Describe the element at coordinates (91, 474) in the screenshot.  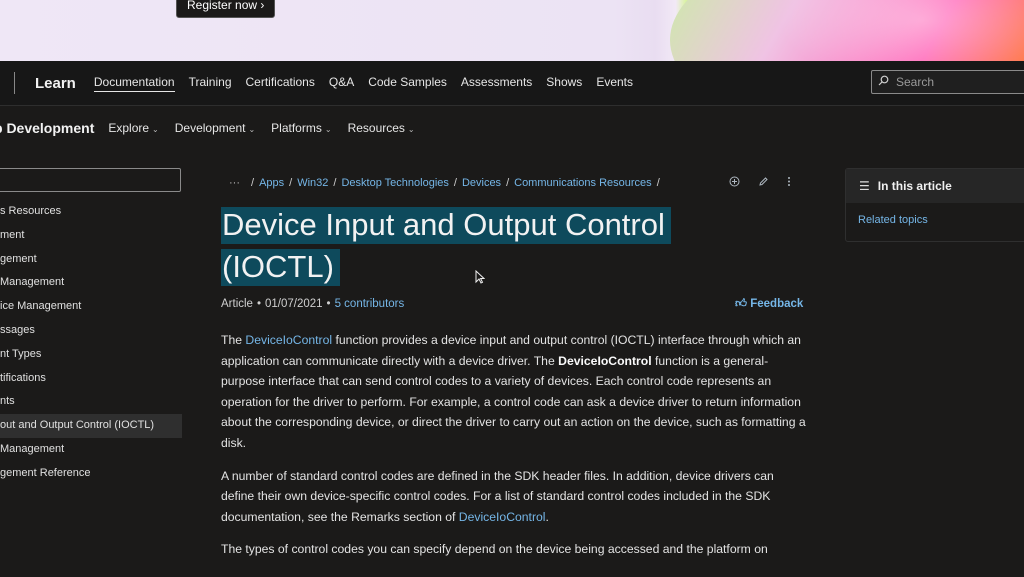
I see `toc-item: gement Reference` at that location.